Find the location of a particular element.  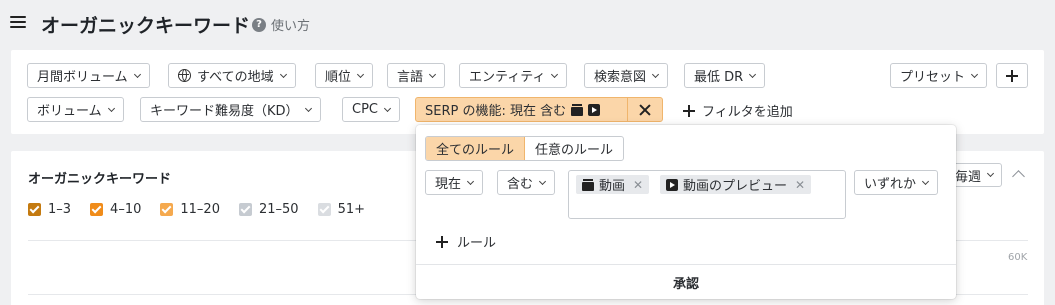

globe-icon is located at coordinates (184, 75).